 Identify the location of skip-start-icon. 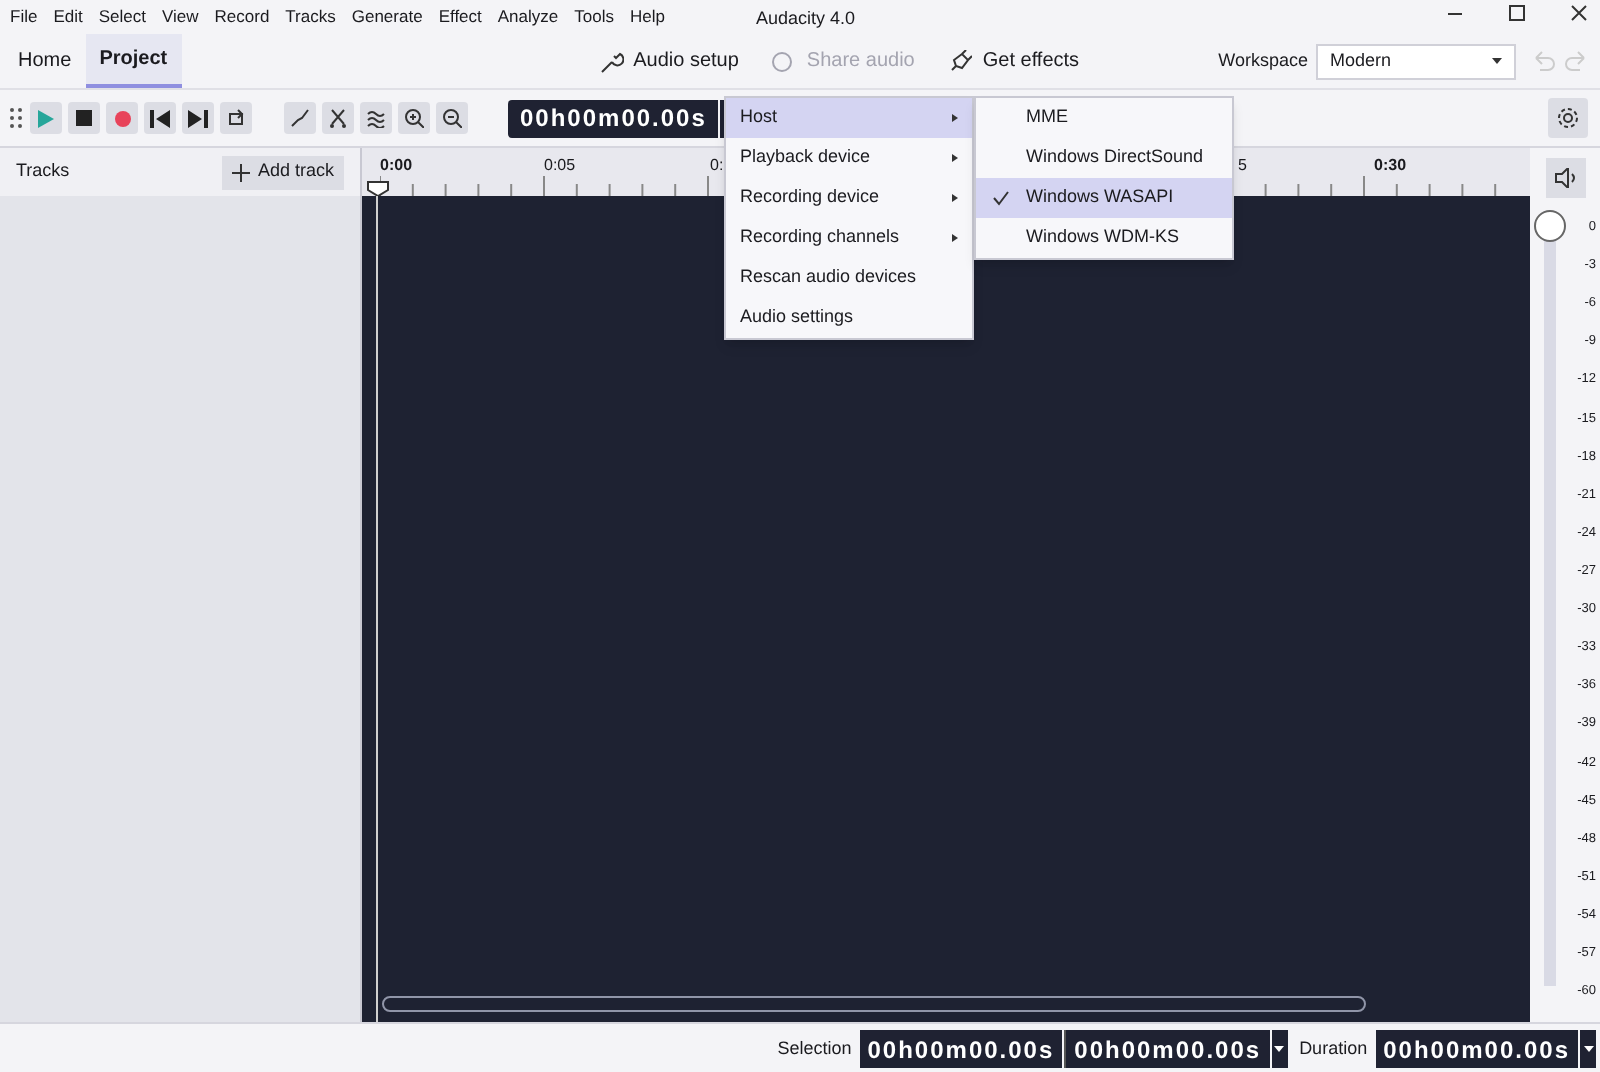
(160, 118).